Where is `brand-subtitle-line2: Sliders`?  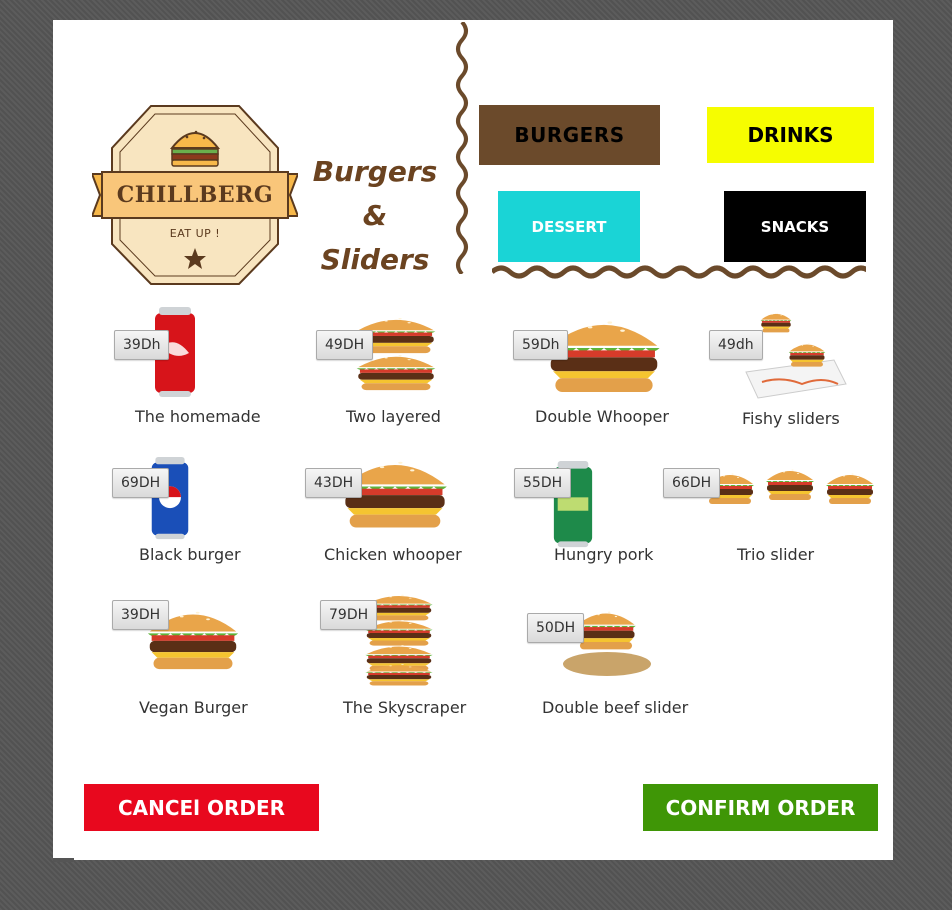 brand-subtitle-line2: Sliders is located at coordinates (375, 259).